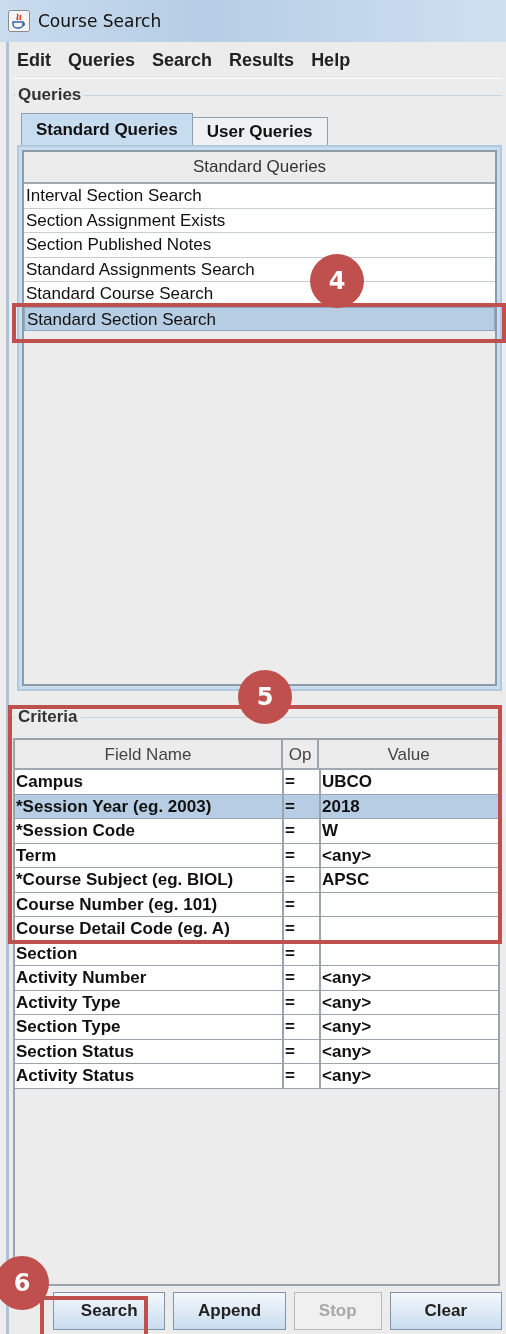 This screenshot has width=506, height=1334. What do you see at coordinates (259, 318) in the screenshot?
I see `query-item: Standard Section Search` at bounding box center [259, 318].